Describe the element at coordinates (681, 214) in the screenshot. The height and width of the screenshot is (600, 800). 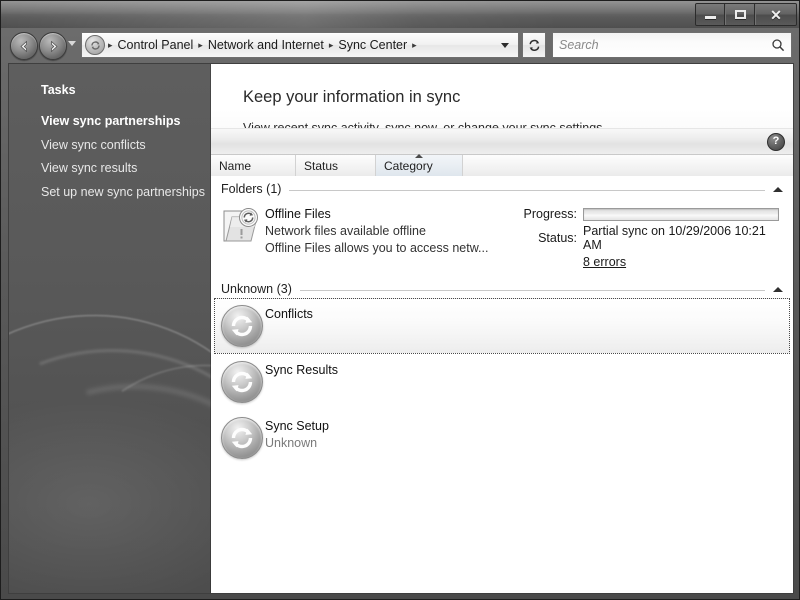
I see `progress-bar` at that location.